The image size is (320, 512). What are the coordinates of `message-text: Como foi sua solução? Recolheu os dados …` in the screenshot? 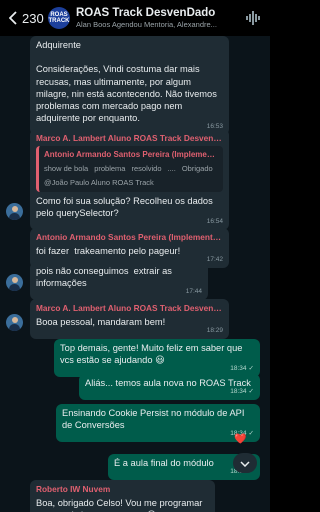 It's located at (126, 207).